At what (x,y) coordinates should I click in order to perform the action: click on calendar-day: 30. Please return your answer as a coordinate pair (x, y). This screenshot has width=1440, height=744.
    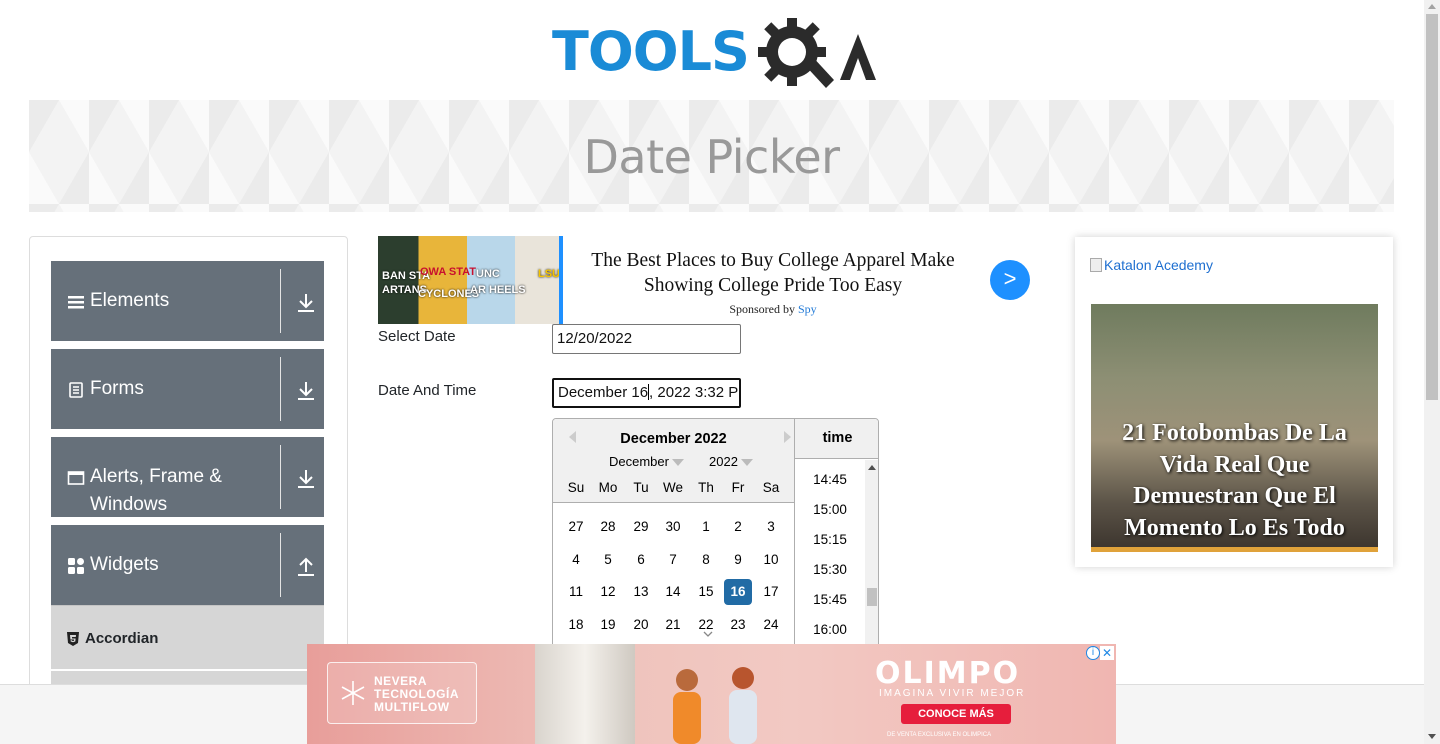
    Looking at the image, I should click on (673, 527).